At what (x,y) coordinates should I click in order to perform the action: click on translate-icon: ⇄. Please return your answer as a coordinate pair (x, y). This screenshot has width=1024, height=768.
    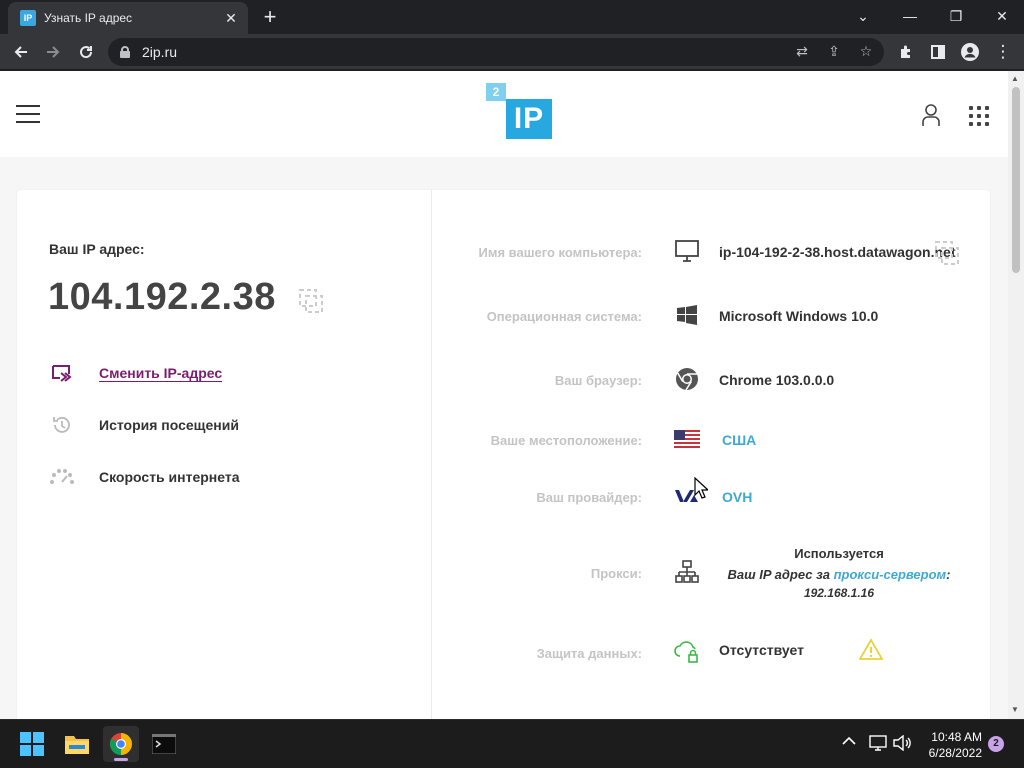
    Looking at the image, I should click on (802, 51).